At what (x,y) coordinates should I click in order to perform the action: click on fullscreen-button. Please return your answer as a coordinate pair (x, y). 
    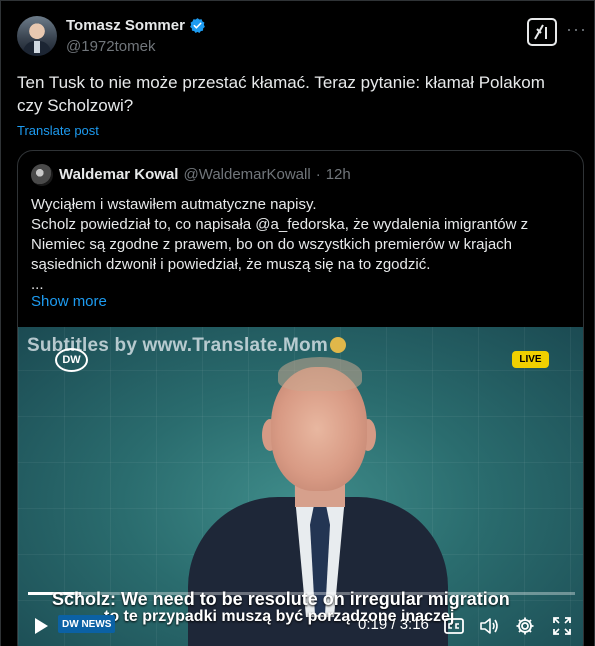
    Looking at the image, I should click on (562, 626).